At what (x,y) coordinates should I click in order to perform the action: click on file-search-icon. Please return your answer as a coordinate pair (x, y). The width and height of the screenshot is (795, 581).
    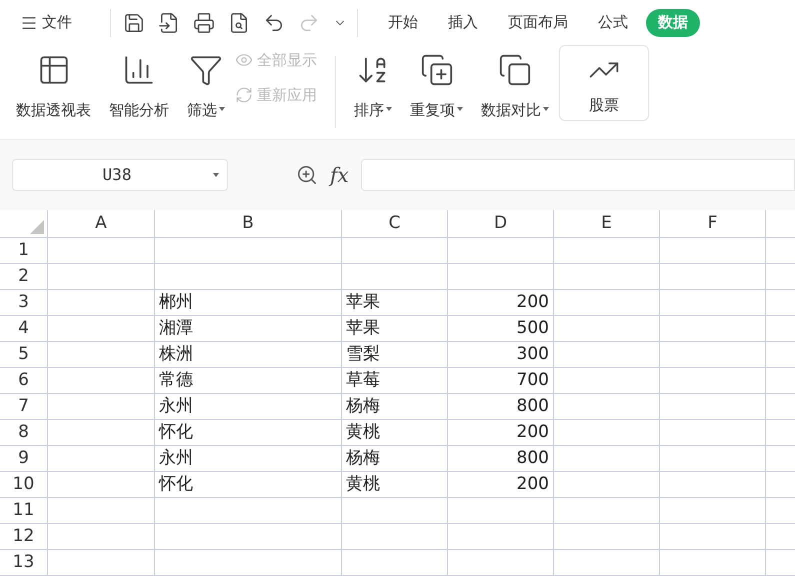
    Looking at the image, I should click on (239, 23).